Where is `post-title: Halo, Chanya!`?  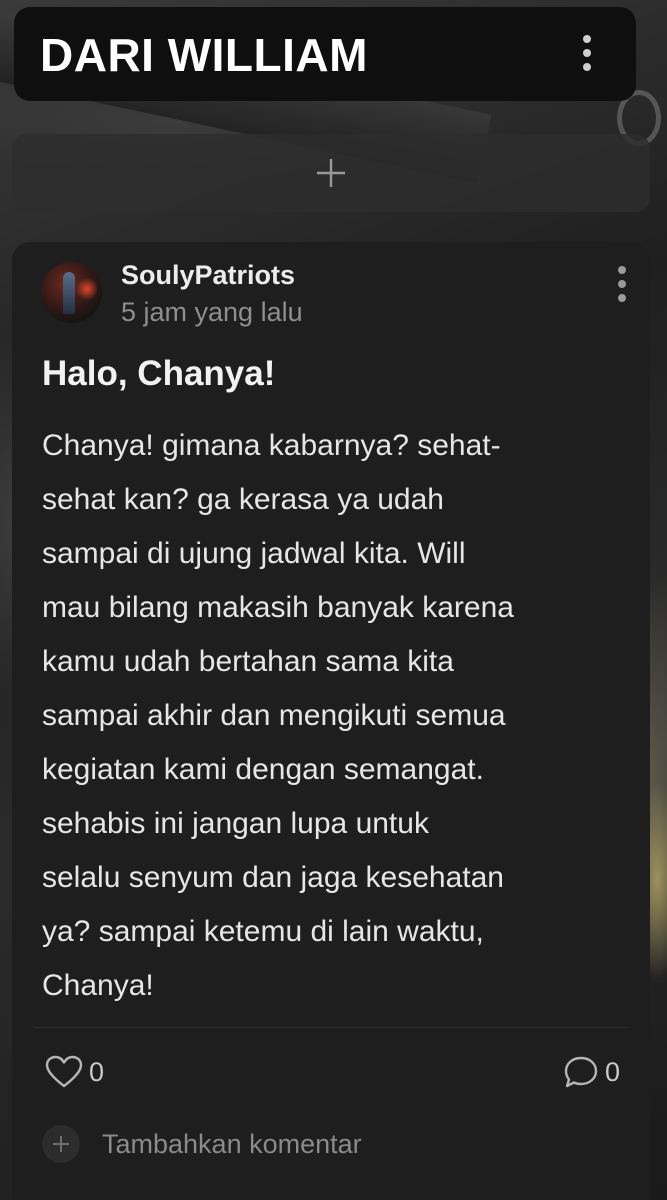 post-title: Halo, Chanya! is located at coordinates (159, 373).